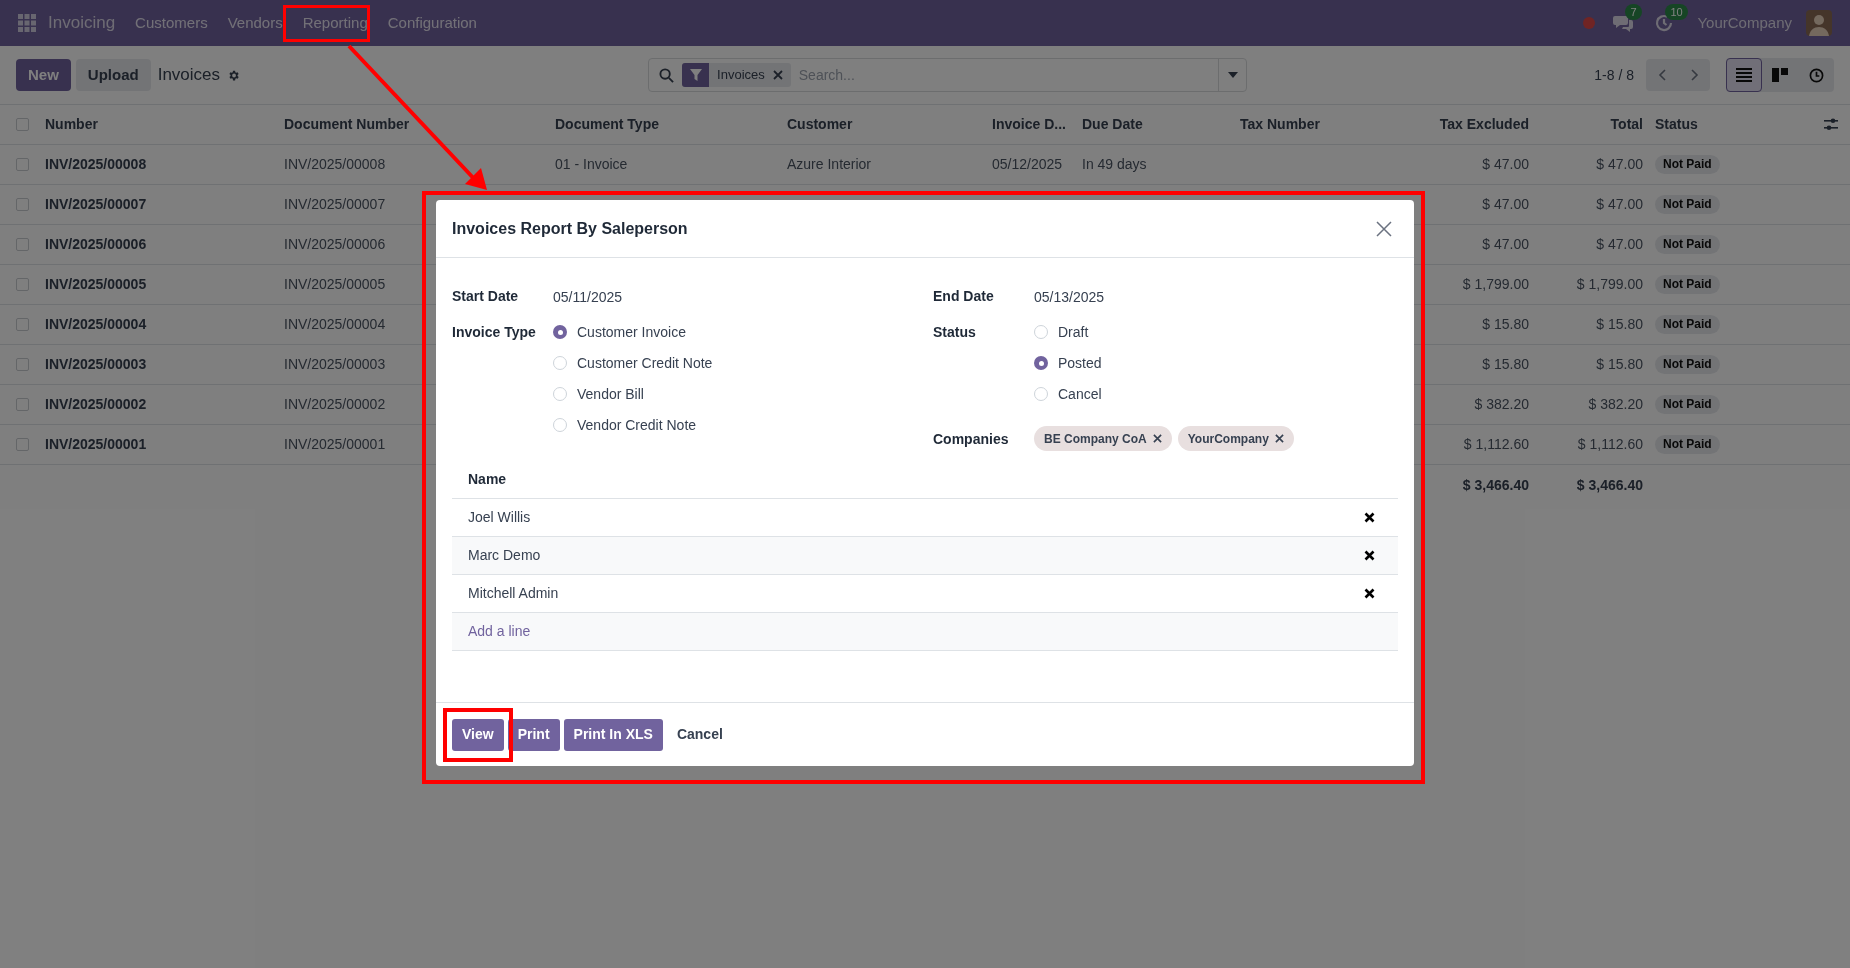 This screenshot has width=1850, height=968. Describe the element at coordinates (189, 75) in the screenshot. I see `breadcrumb-title: Invoices` at that location.